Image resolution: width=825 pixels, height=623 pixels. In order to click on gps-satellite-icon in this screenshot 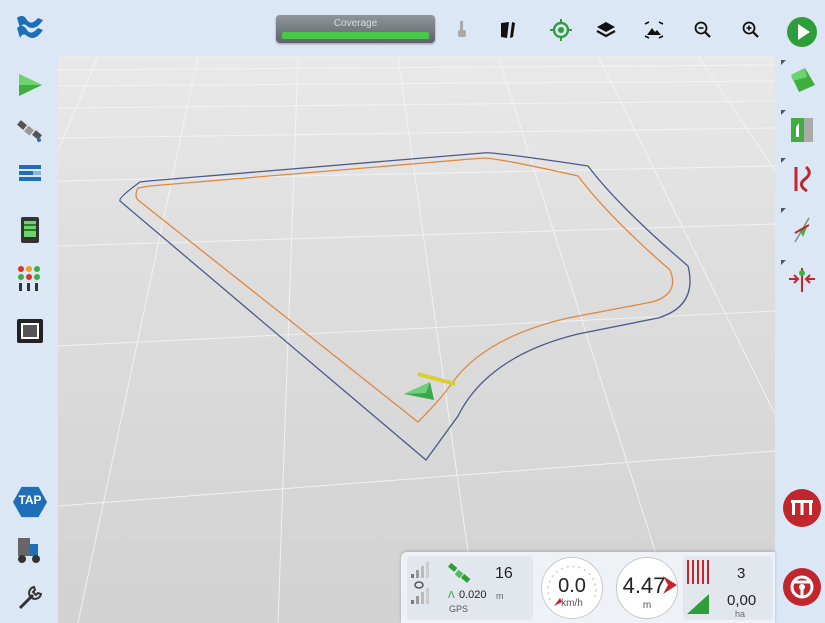, I will do `click(459, 572)`.